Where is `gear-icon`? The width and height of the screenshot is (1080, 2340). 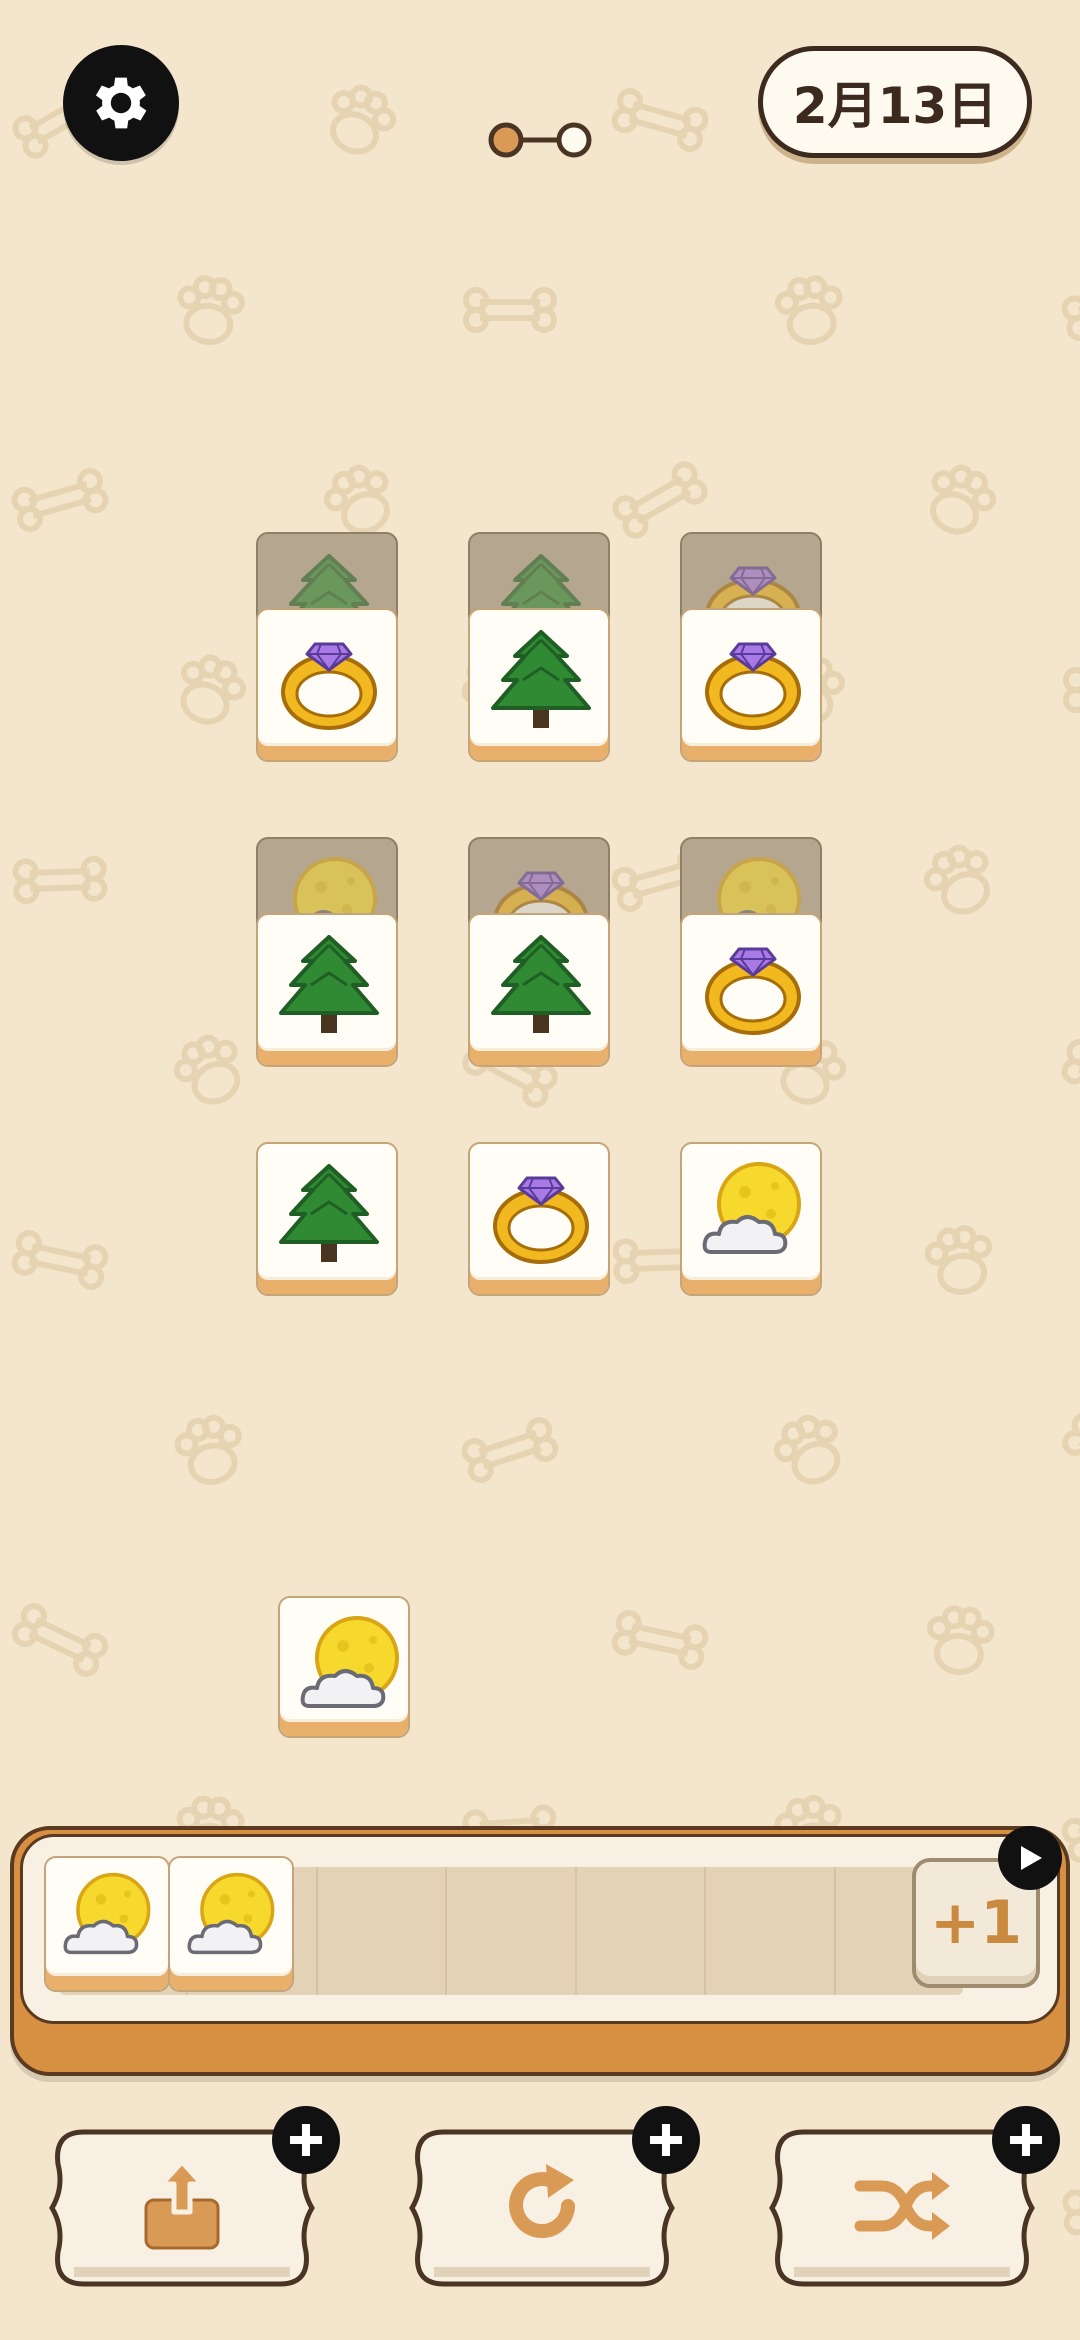 gear-icon is located at coordinates (121, 103).